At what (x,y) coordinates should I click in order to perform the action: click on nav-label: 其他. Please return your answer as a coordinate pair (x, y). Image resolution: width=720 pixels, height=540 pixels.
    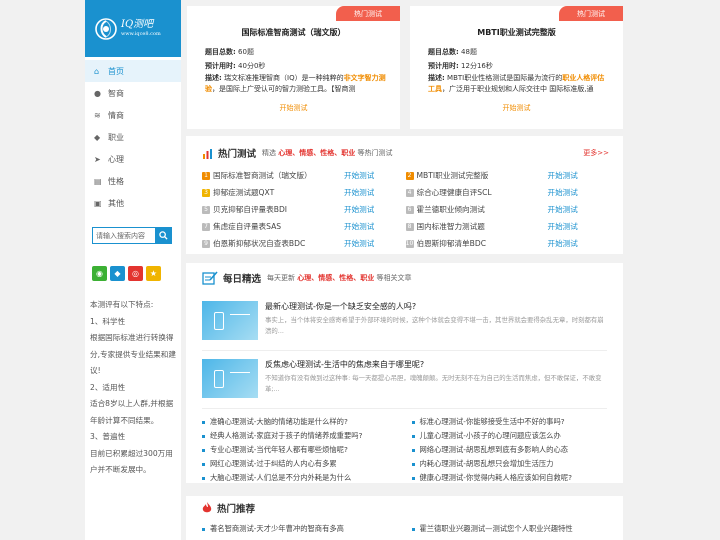
    Looking at the image, I should click on (116, 203).